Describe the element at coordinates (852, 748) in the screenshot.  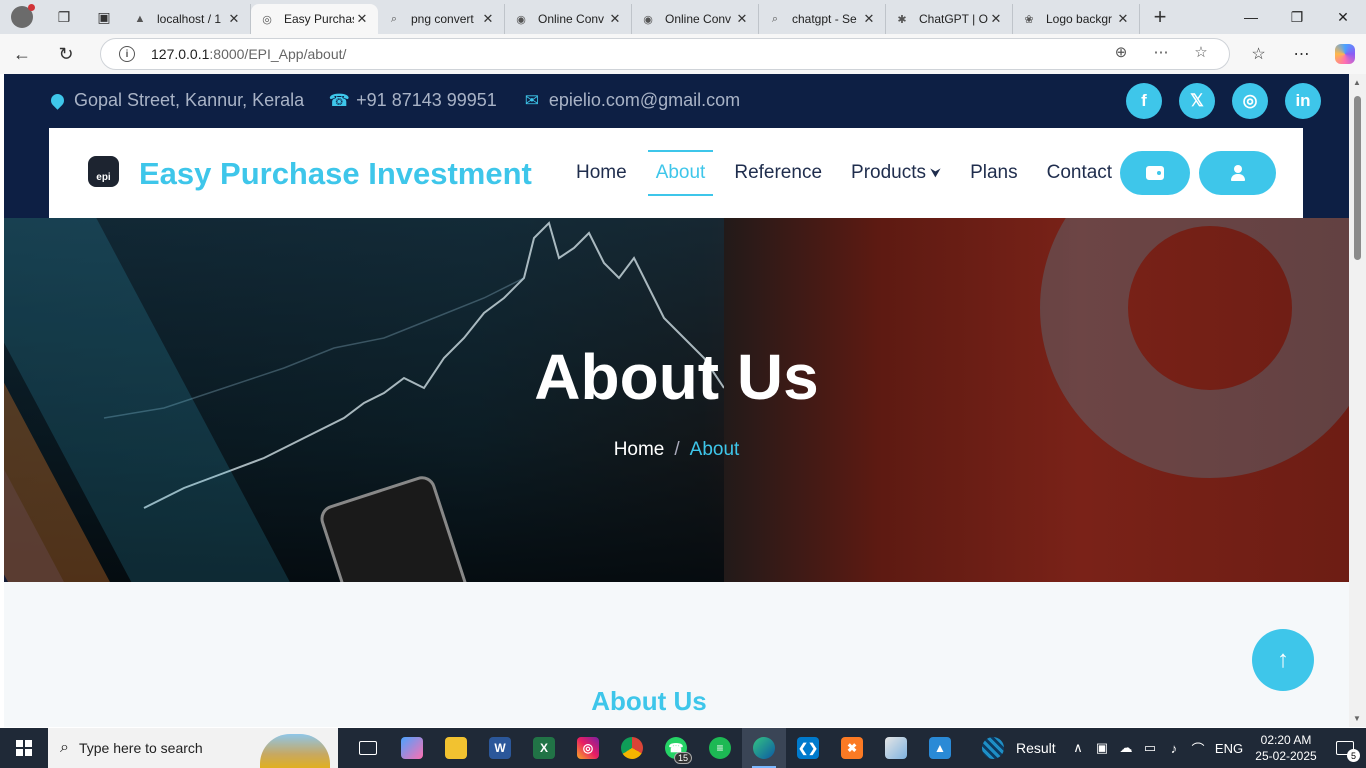
I see `xampp-icon: ✖` at that location.